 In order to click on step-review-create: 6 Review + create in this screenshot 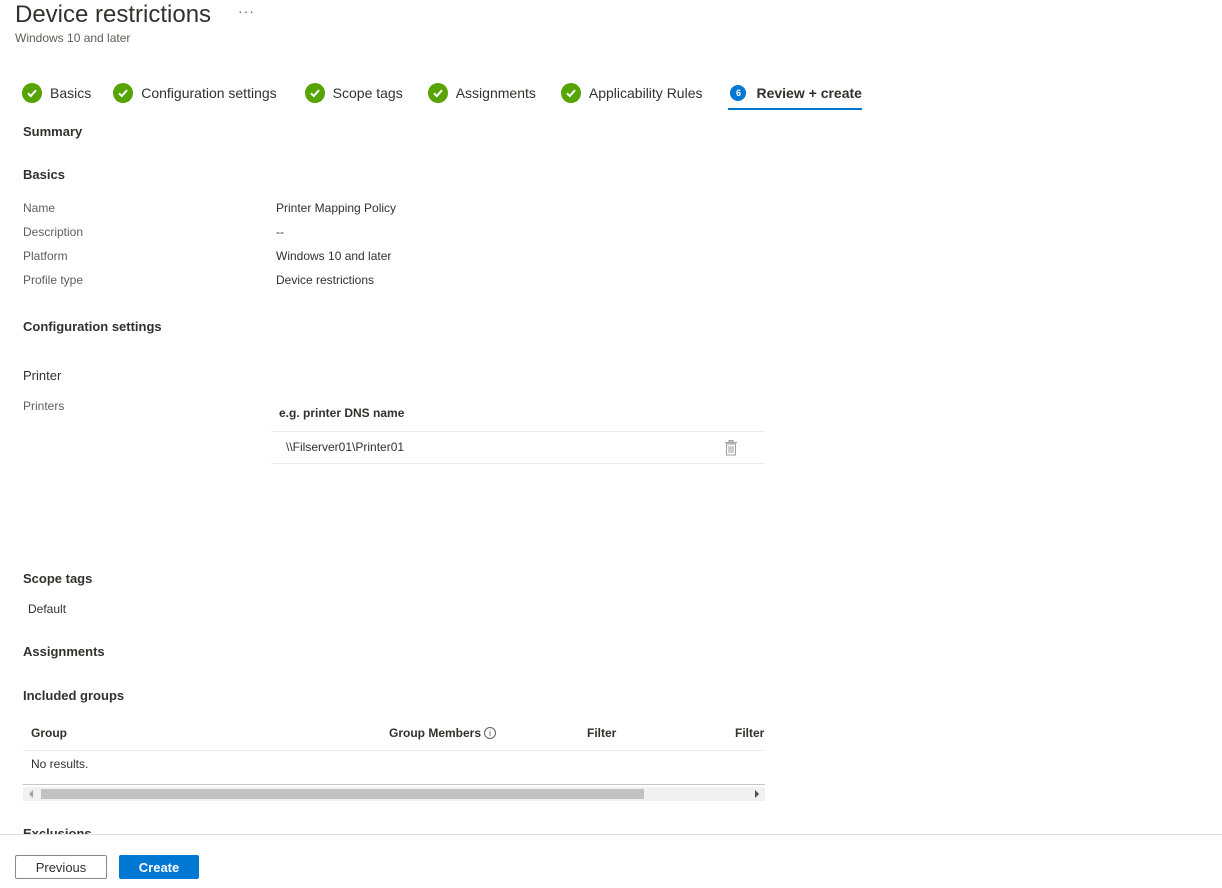, I will do `click(795, 95)`.